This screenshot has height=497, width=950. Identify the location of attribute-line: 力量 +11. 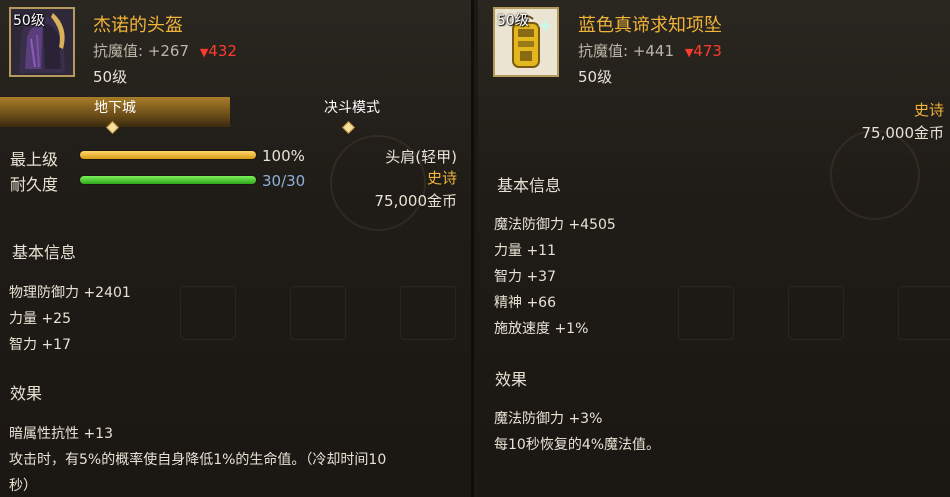
(525, 251).